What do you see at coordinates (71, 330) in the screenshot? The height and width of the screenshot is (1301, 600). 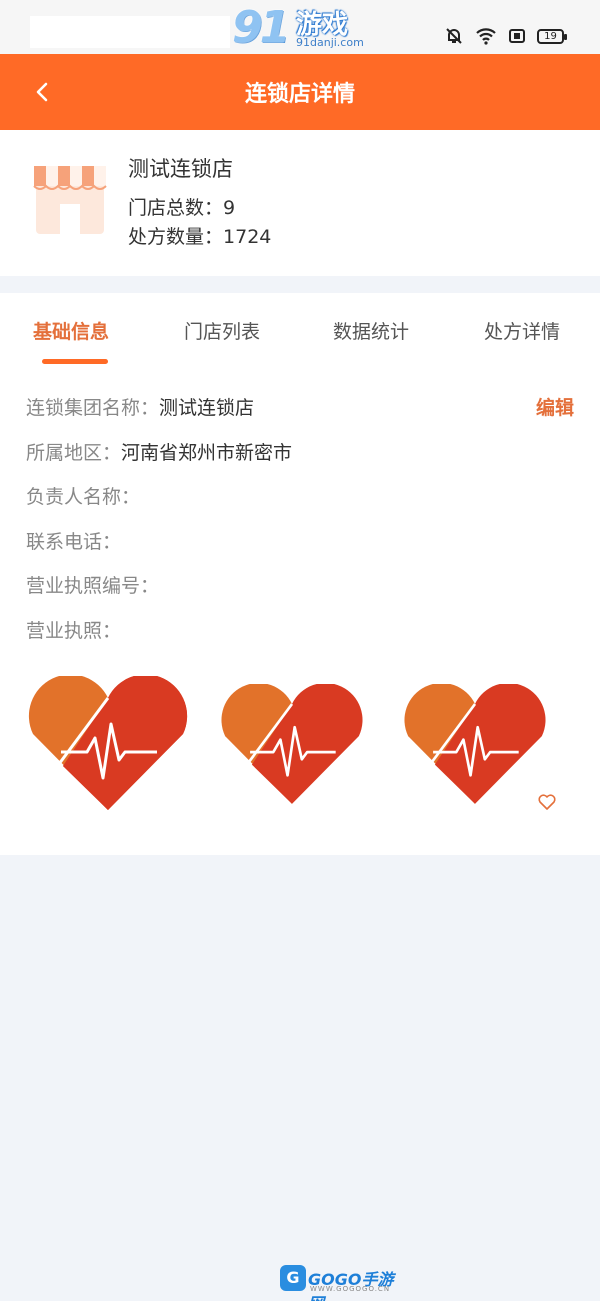 I see `tab-basic-info: 基础信息` at bounding box center [71, 330].